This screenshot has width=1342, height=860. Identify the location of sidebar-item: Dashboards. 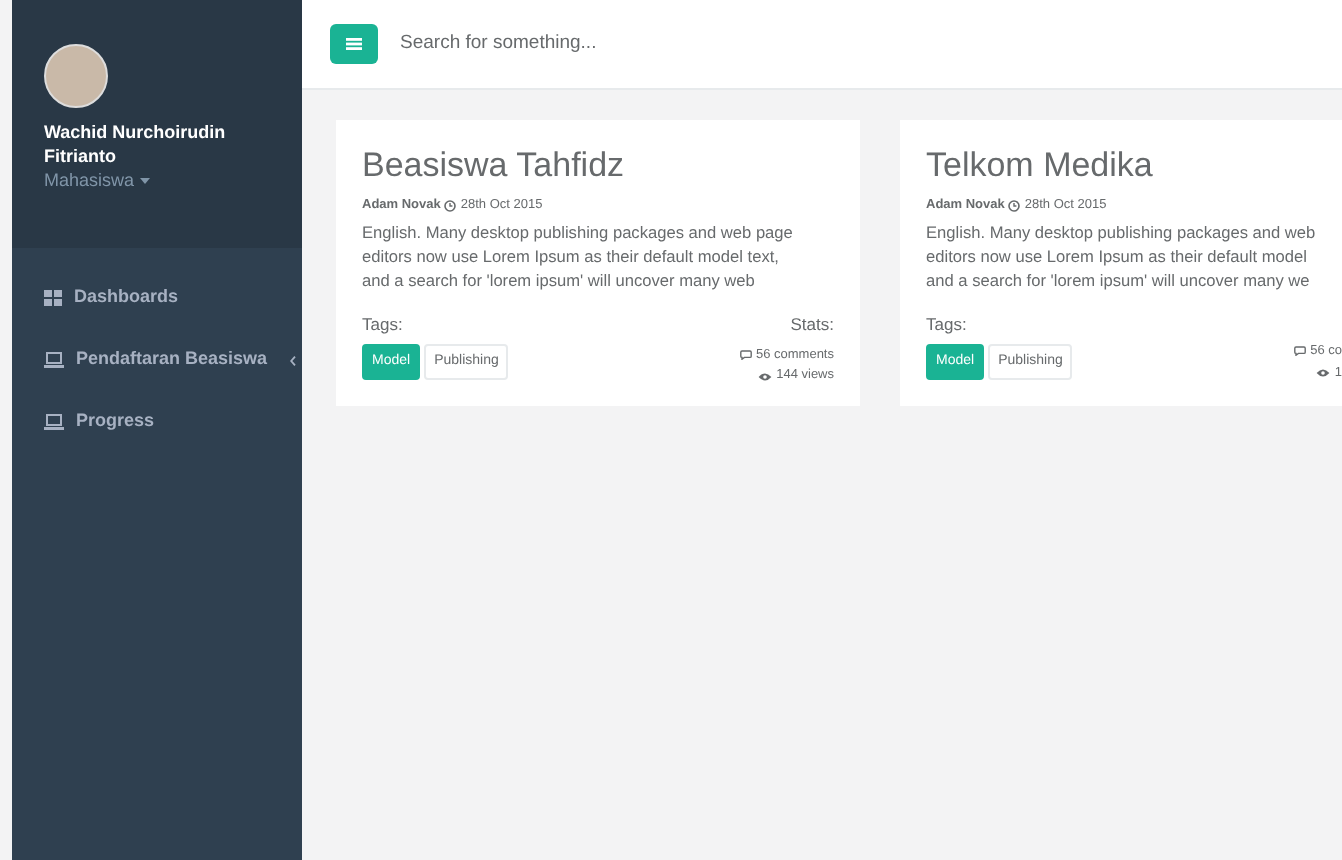
(157, 298).